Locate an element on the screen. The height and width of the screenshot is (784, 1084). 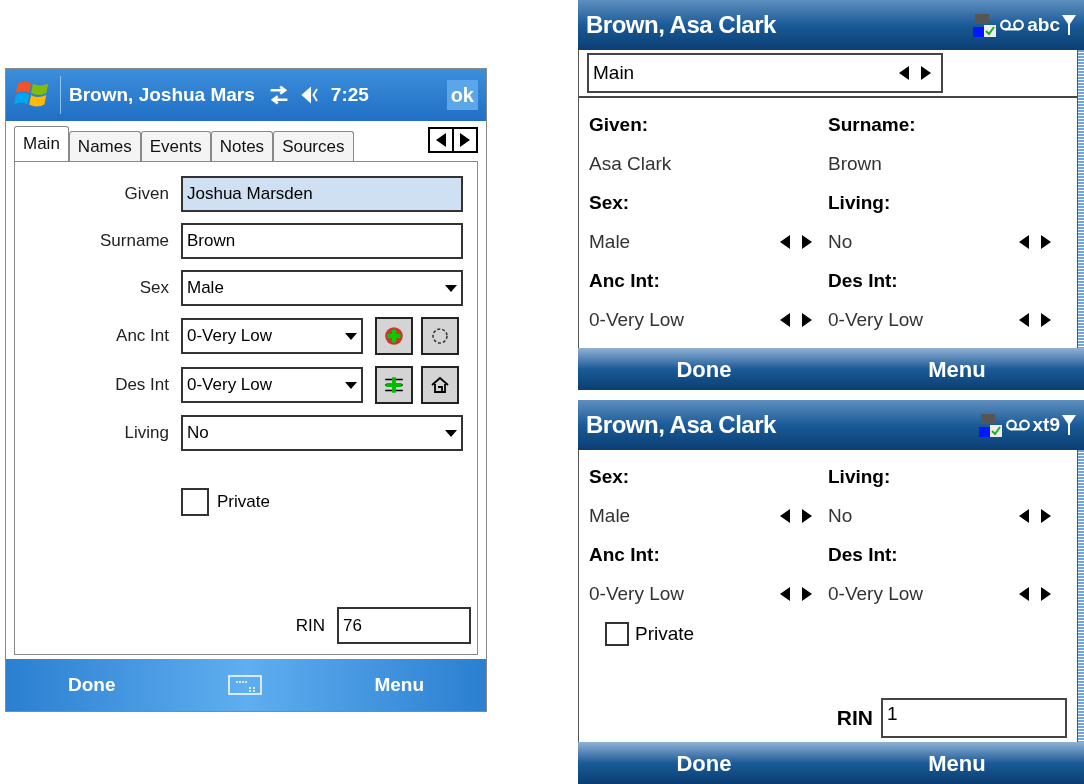
house-icon is located at coordinates (440, 385).